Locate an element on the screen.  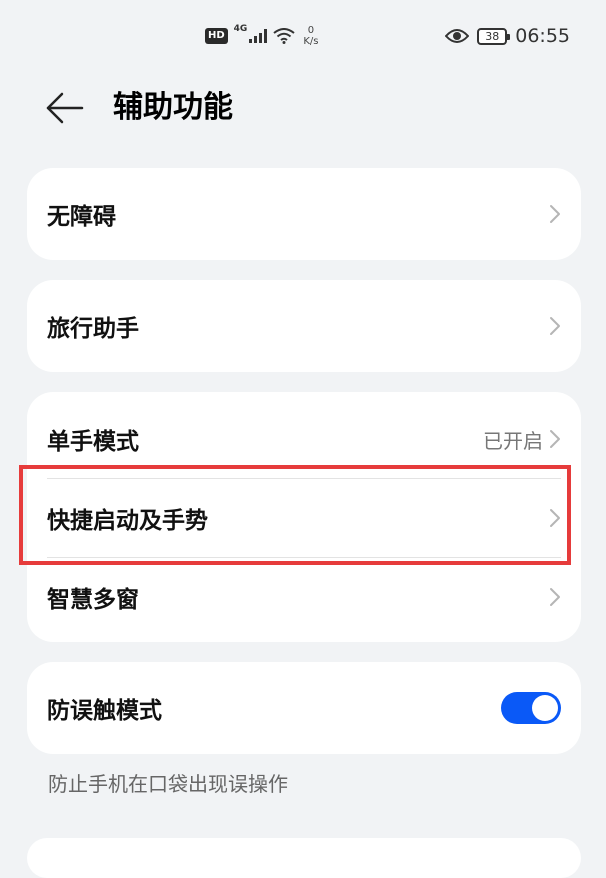
status-center: HD 4G 0 K/s is located at coordinates (261, 36).